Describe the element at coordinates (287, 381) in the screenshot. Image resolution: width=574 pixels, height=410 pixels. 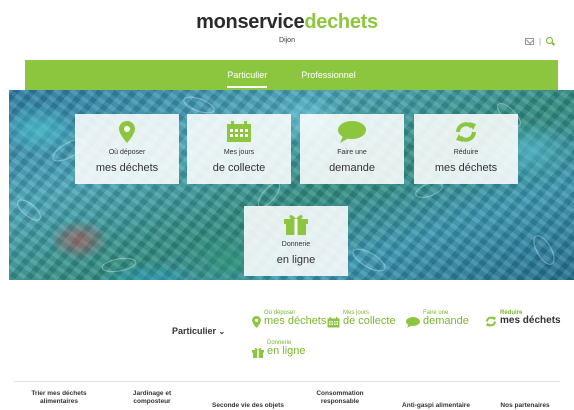
I see `divider` at that location.